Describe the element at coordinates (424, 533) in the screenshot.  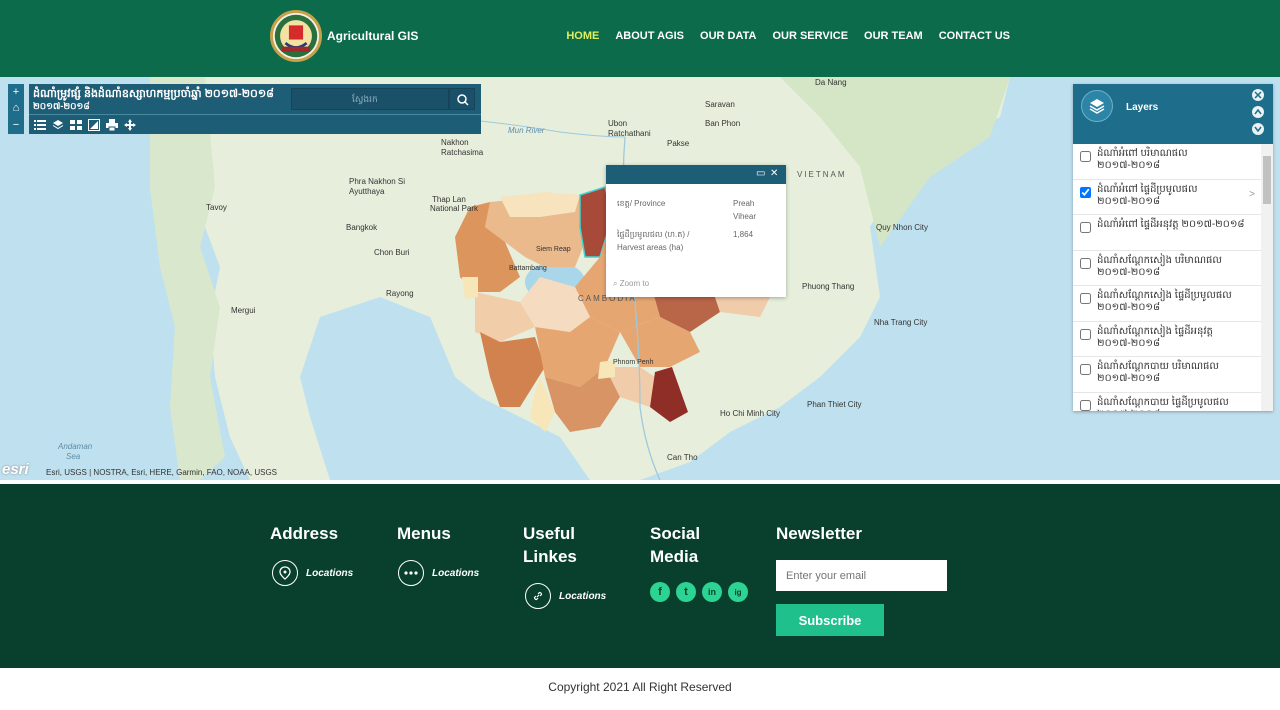
I see `menus-heading: Menus` at that location.